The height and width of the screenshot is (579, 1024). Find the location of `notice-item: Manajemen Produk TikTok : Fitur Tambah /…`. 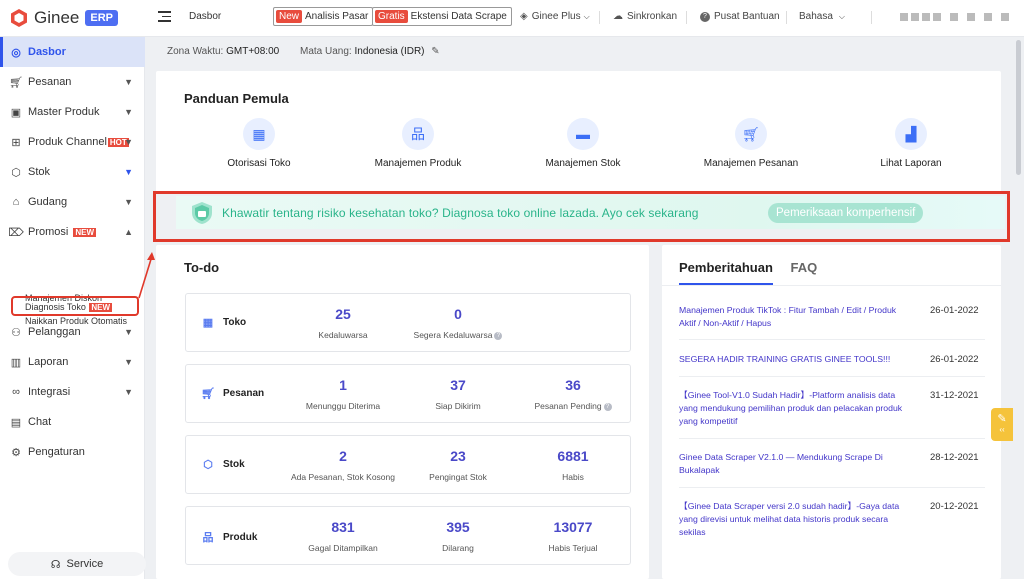

notice-item: Manajemen Produk TikTok : Fitur Tambah /… is located at coordinates (794, 317).